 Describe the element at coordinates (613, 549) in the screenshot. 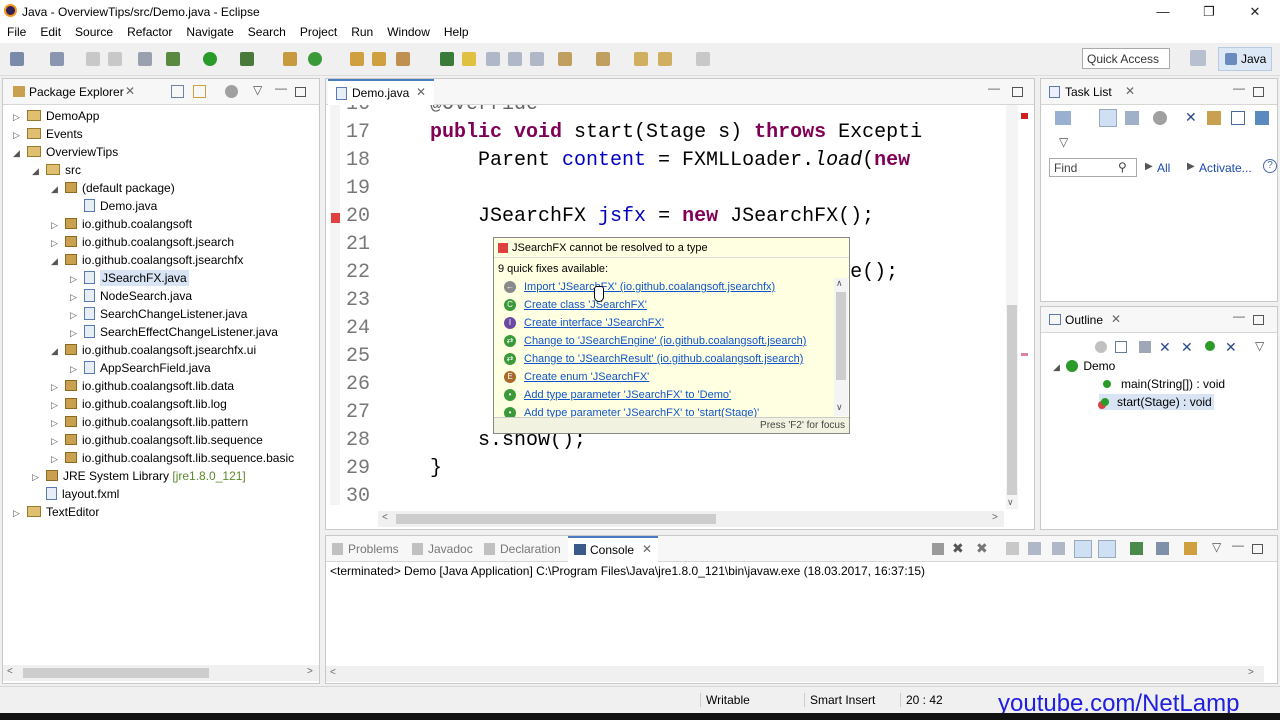

I see `tab-console: Console ✕` at that location.